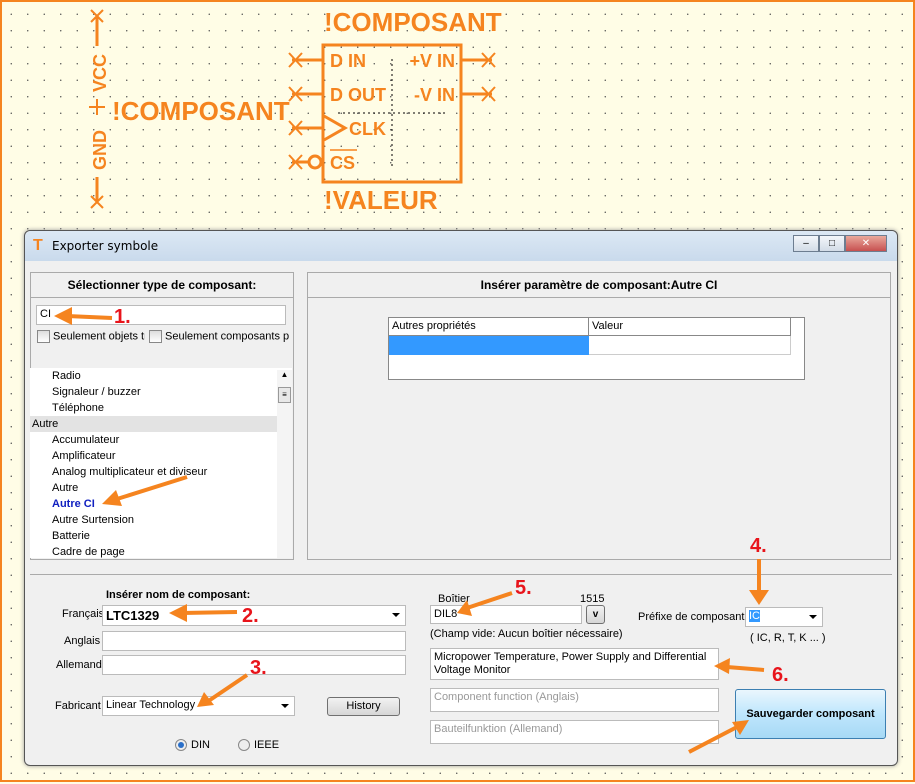 The image size is (915, 784). I want to click on arrow-list, so click(152, 488).